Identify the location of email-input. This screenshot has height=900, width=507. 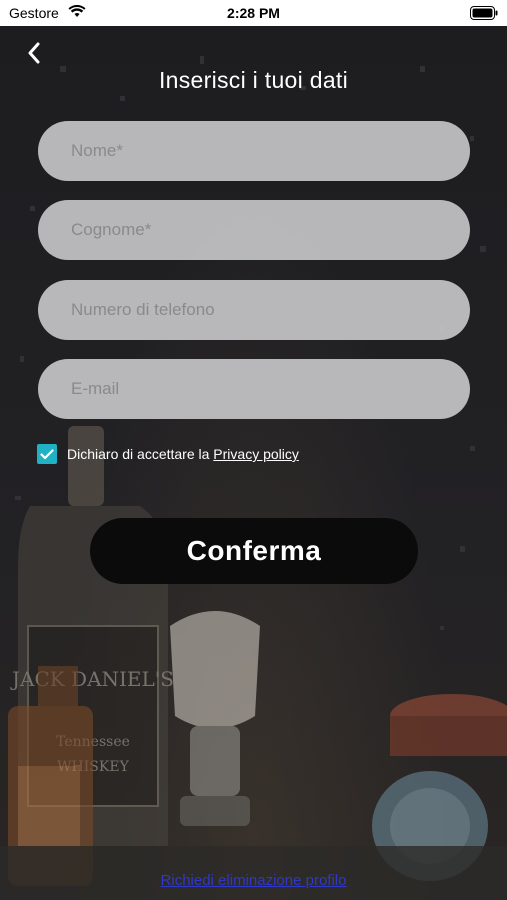
(254, 389).